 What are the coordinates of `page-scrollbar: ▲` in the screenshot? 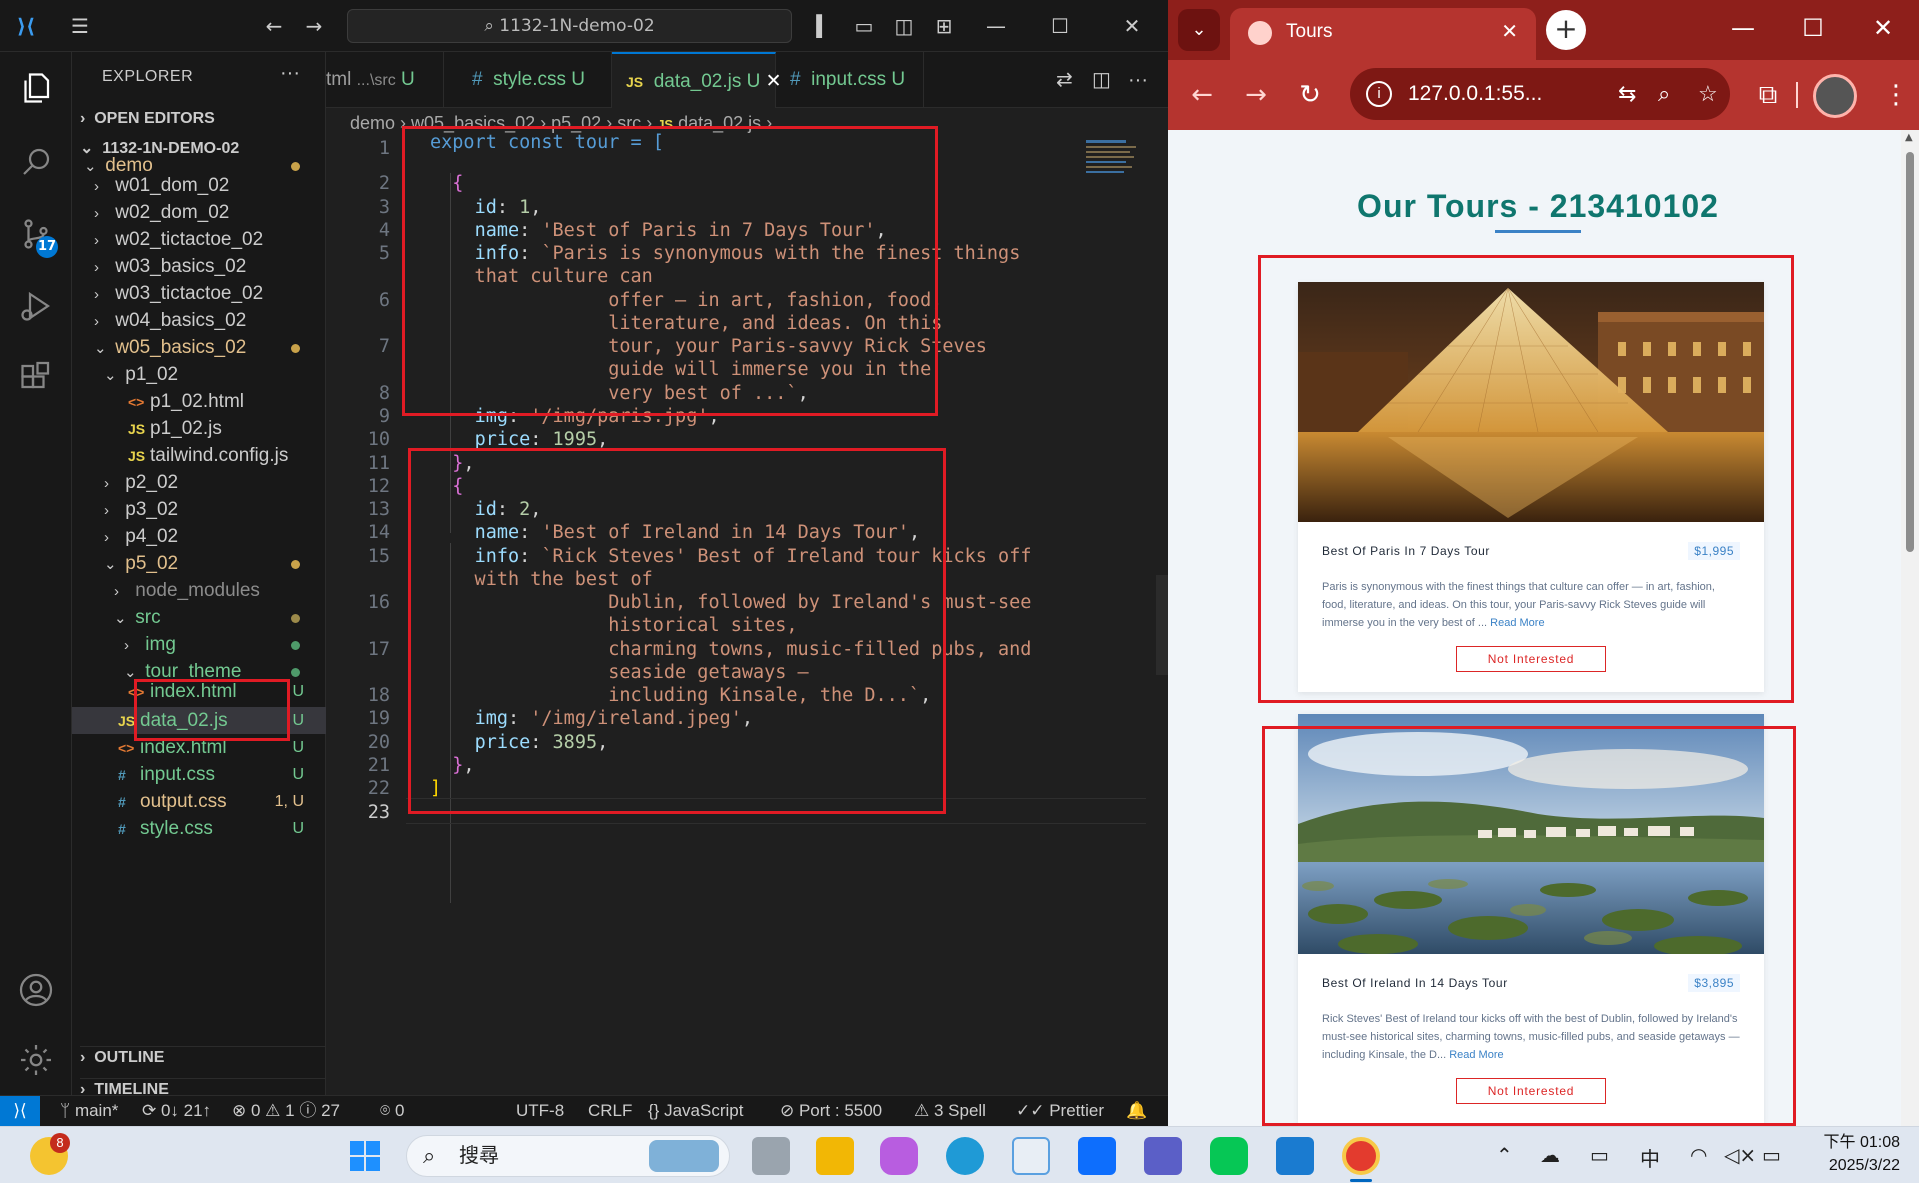 It's located at (1910, 628).